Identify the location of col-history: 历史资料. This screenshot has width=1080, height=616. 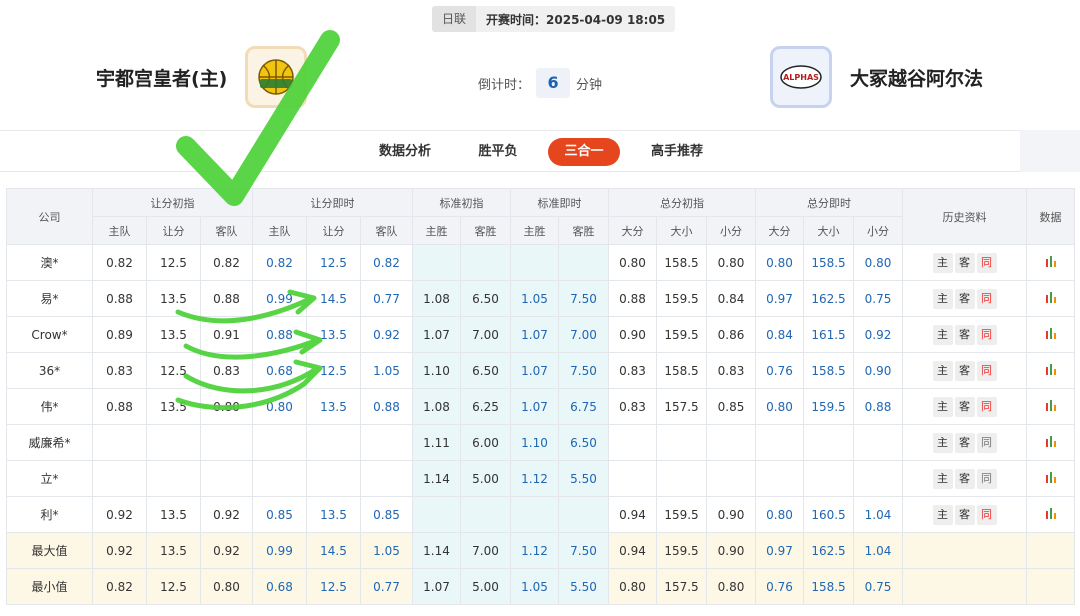
(964, 216).